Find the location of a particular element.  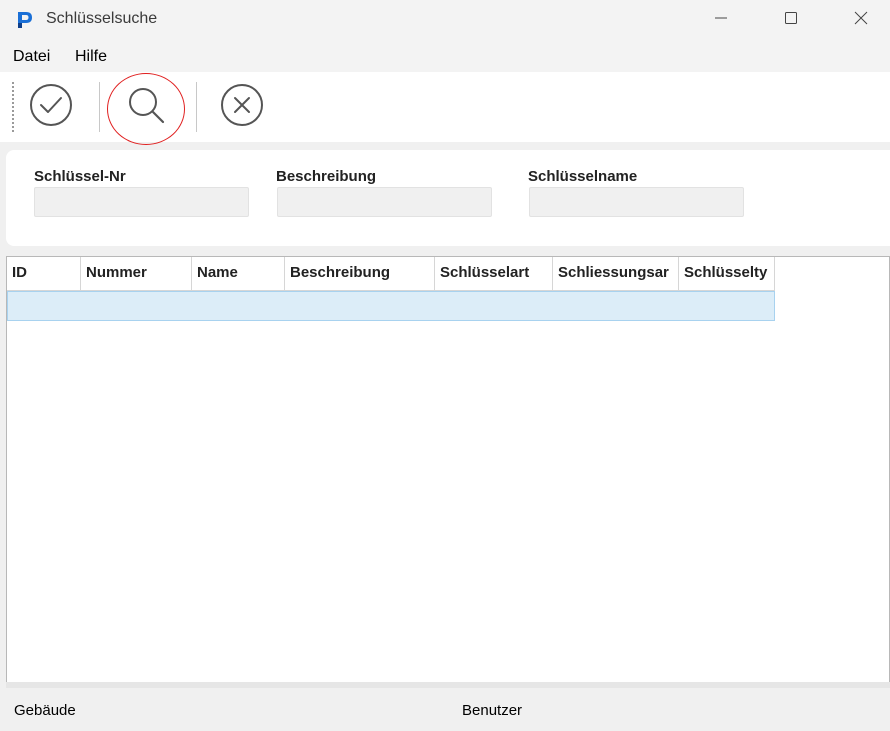

search-icon is located at coordinates (146, 107).